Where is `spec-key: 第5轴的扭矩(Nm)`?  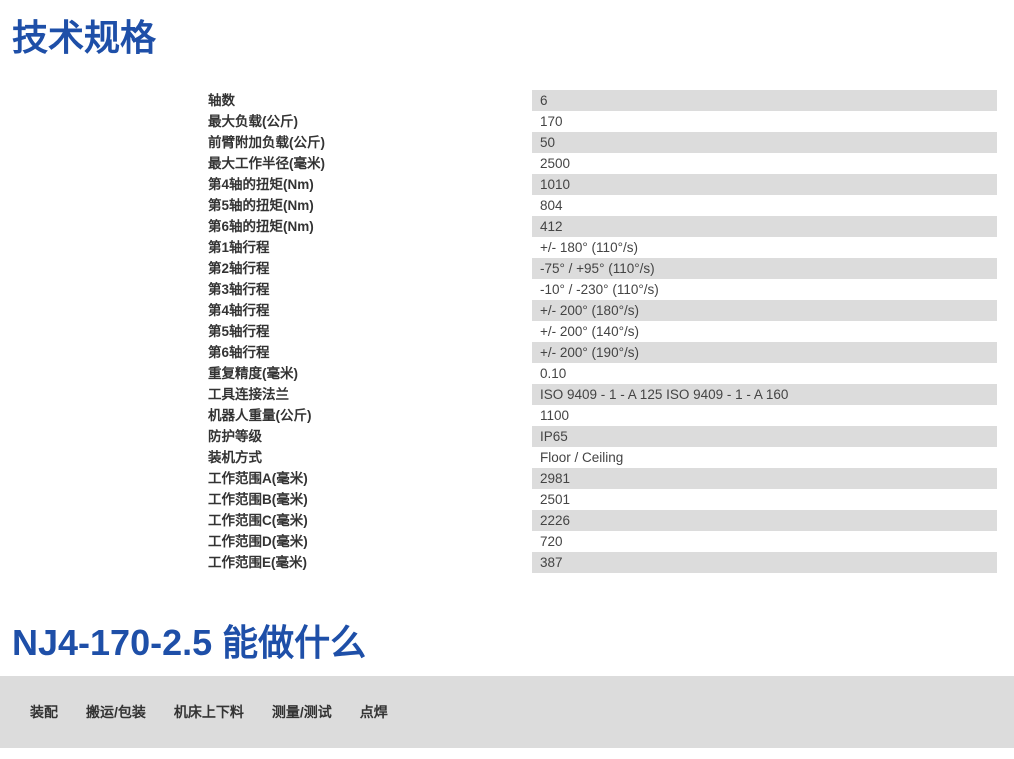 spec-key: 第5轴的扭矩(Nm) is located at coordinates (261, 205).